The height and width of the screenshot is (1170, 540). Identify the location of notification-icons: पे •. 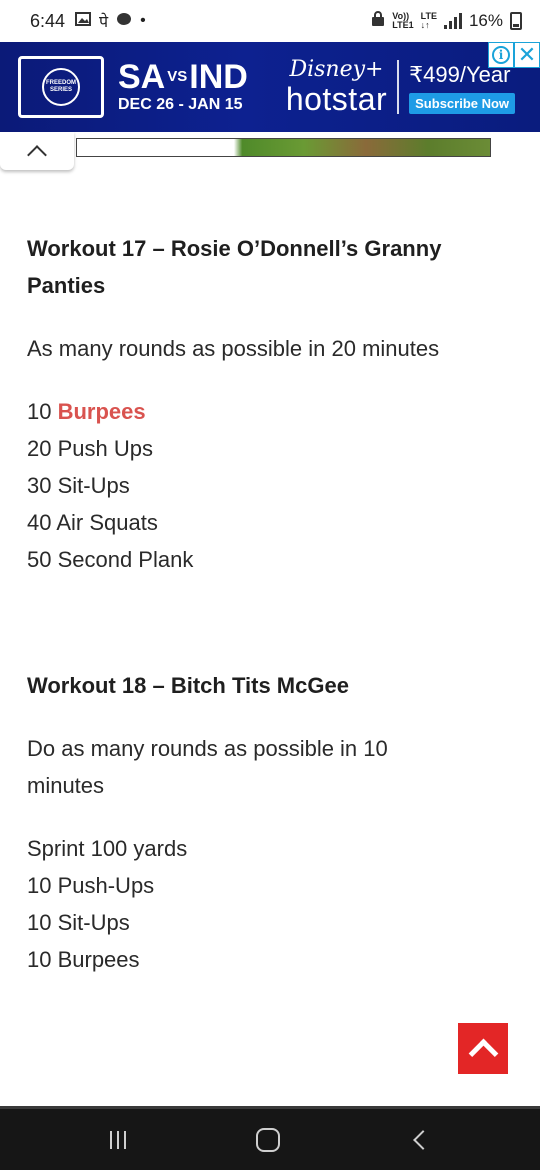
(110, 21).